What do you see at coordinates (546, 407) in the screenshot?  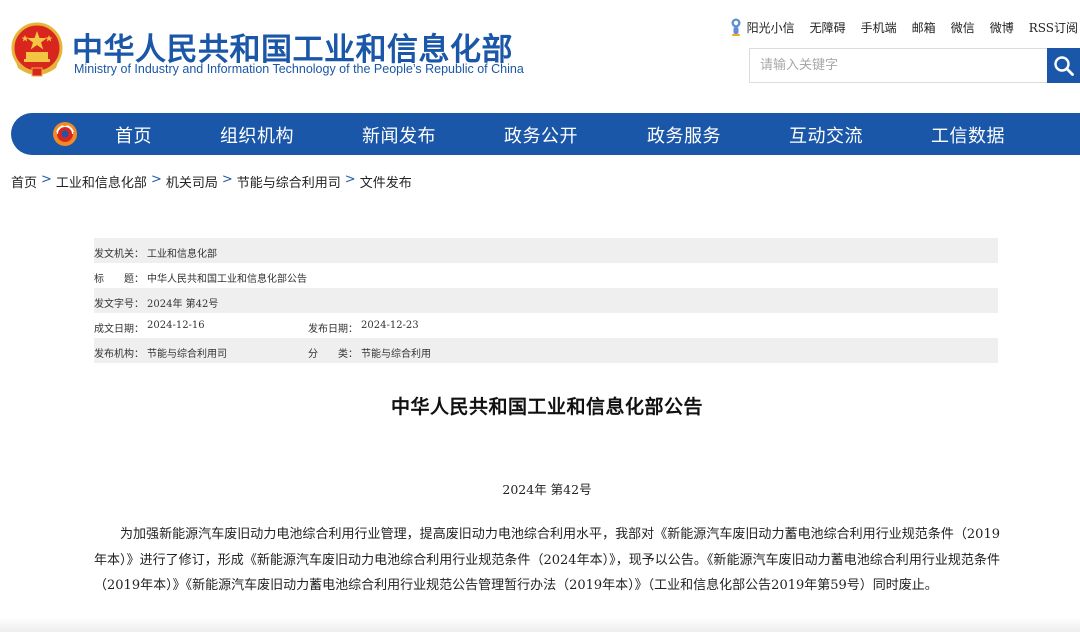 I see `article-title: 中华人民共和国工业和信息化部公告` at bounding box center [546, 407].